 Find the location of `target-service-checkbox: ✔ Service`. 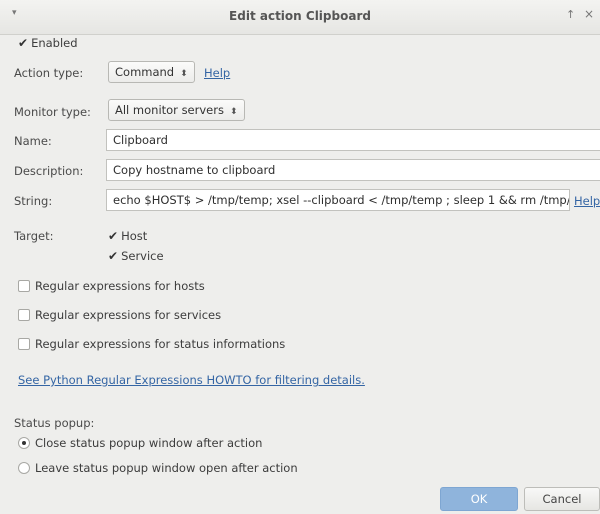

target-service-checkbox: ✔ Service is located at coordinates (136, 256).